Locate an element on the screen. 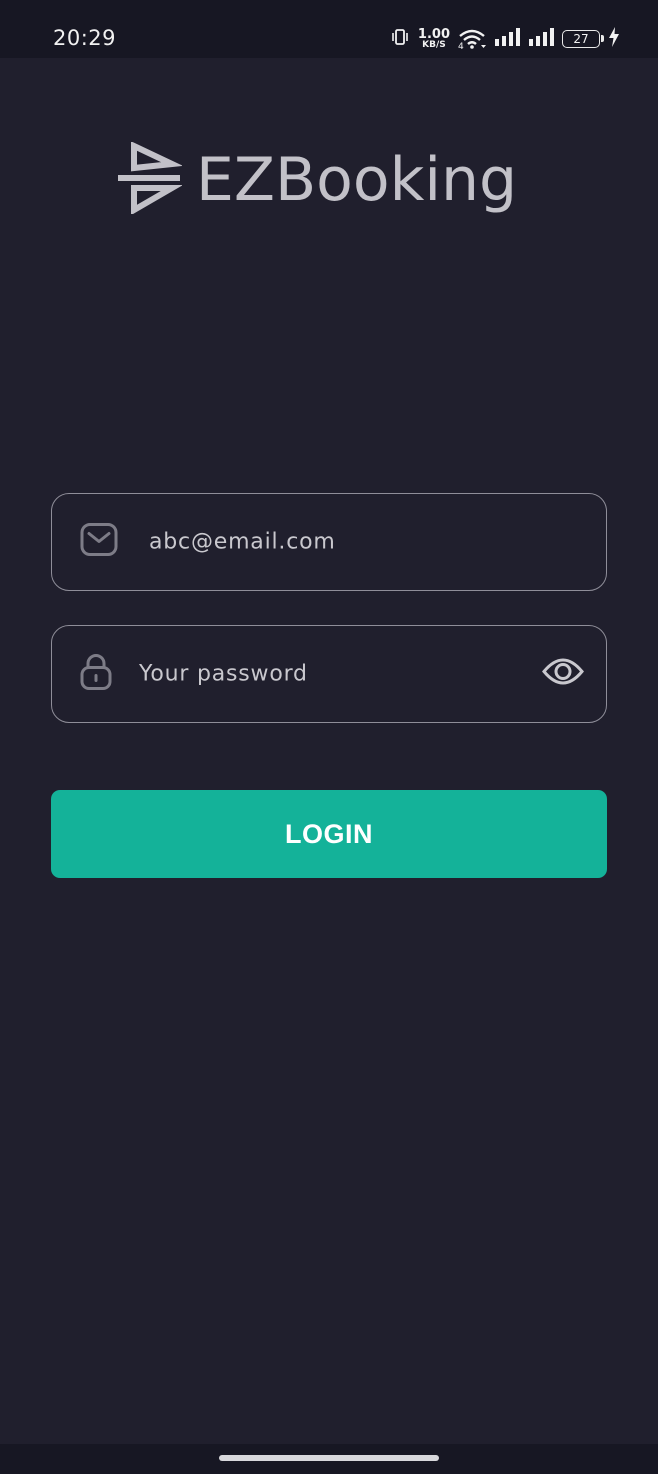 The image size is (658, 1474). app-logo: EZBooking is located at coordinates (316, 180).